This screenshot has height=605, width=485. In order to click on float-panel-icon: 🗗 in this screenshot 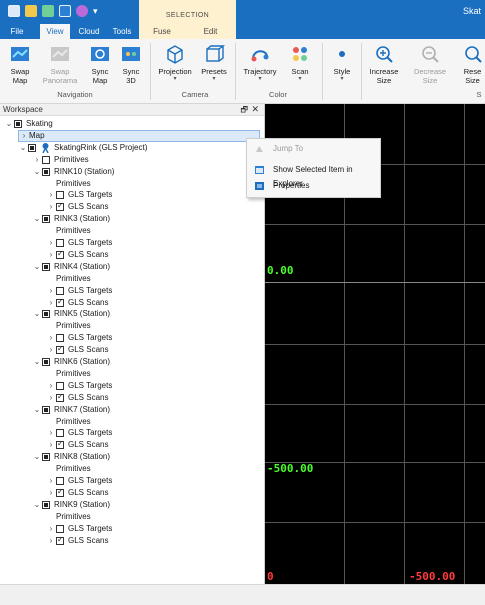, I will do `click(244, 111)`.